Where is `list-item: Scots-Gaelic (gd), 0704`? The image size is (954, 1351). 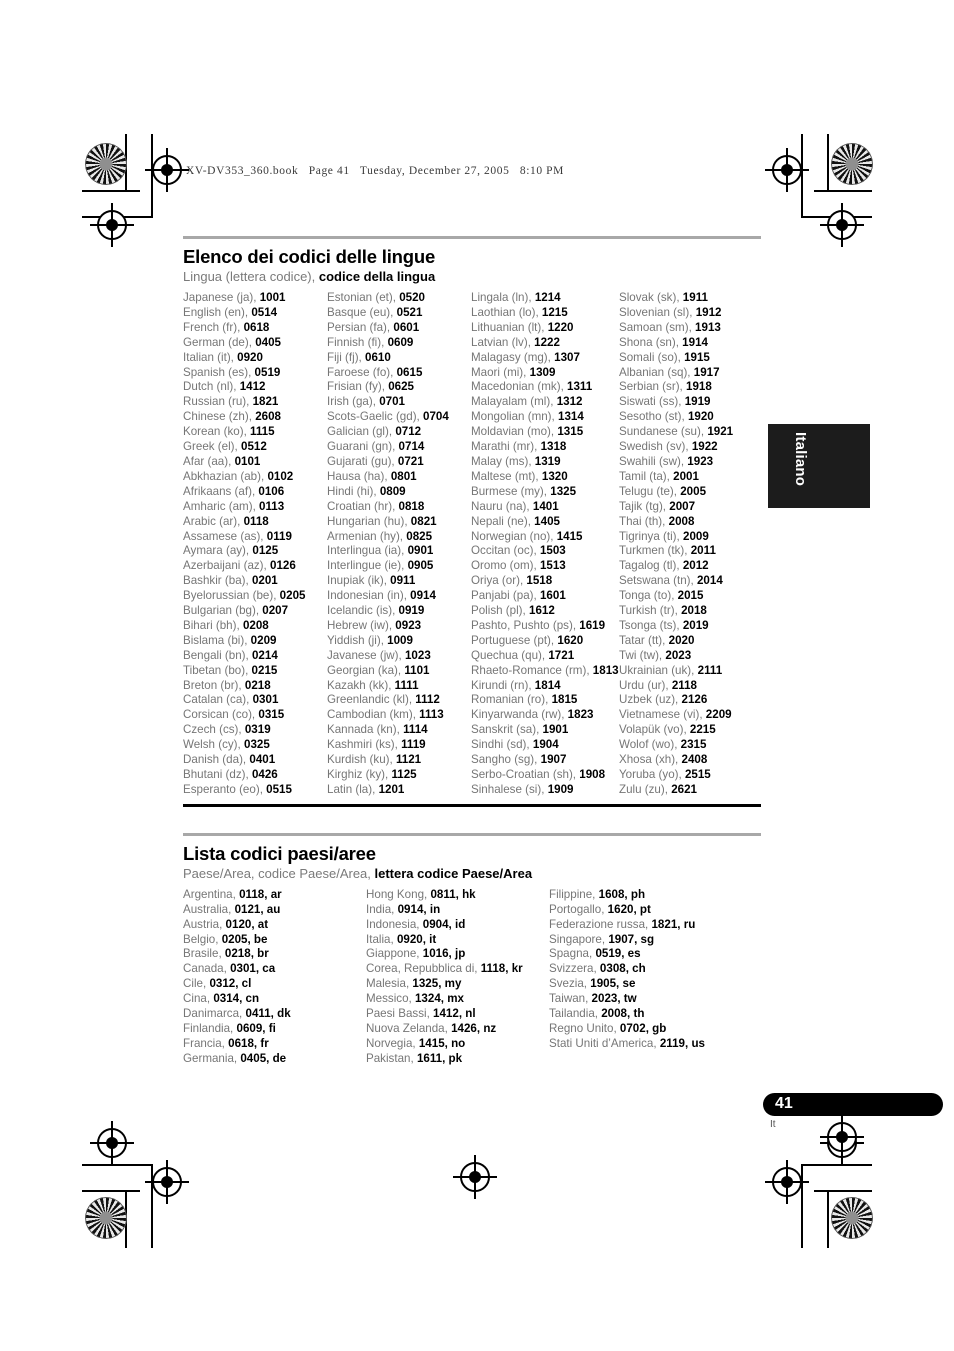 list-item: Scots-Gaelic (gd), 0704 is located at coordinates (399, 417).